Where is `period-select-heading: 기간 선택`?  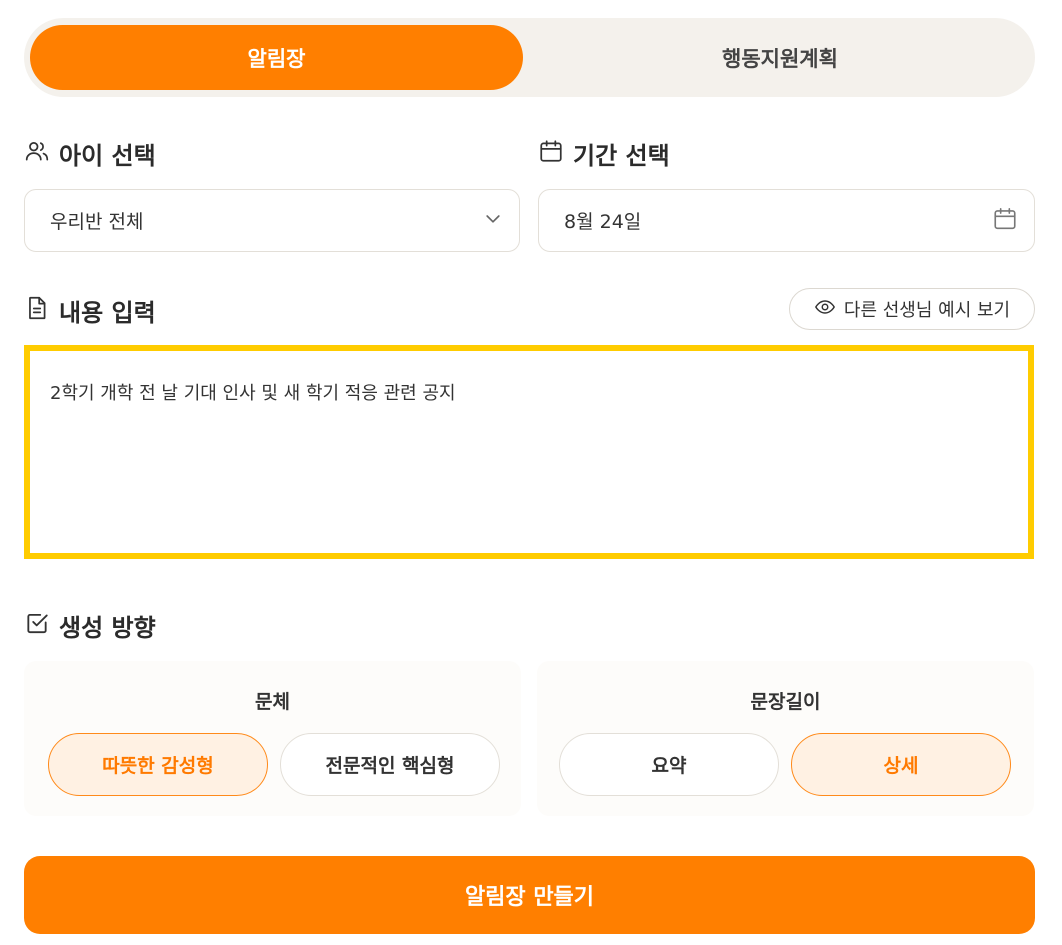 period-select-heading: 기간 선택 is located at coordinates (604, 153).